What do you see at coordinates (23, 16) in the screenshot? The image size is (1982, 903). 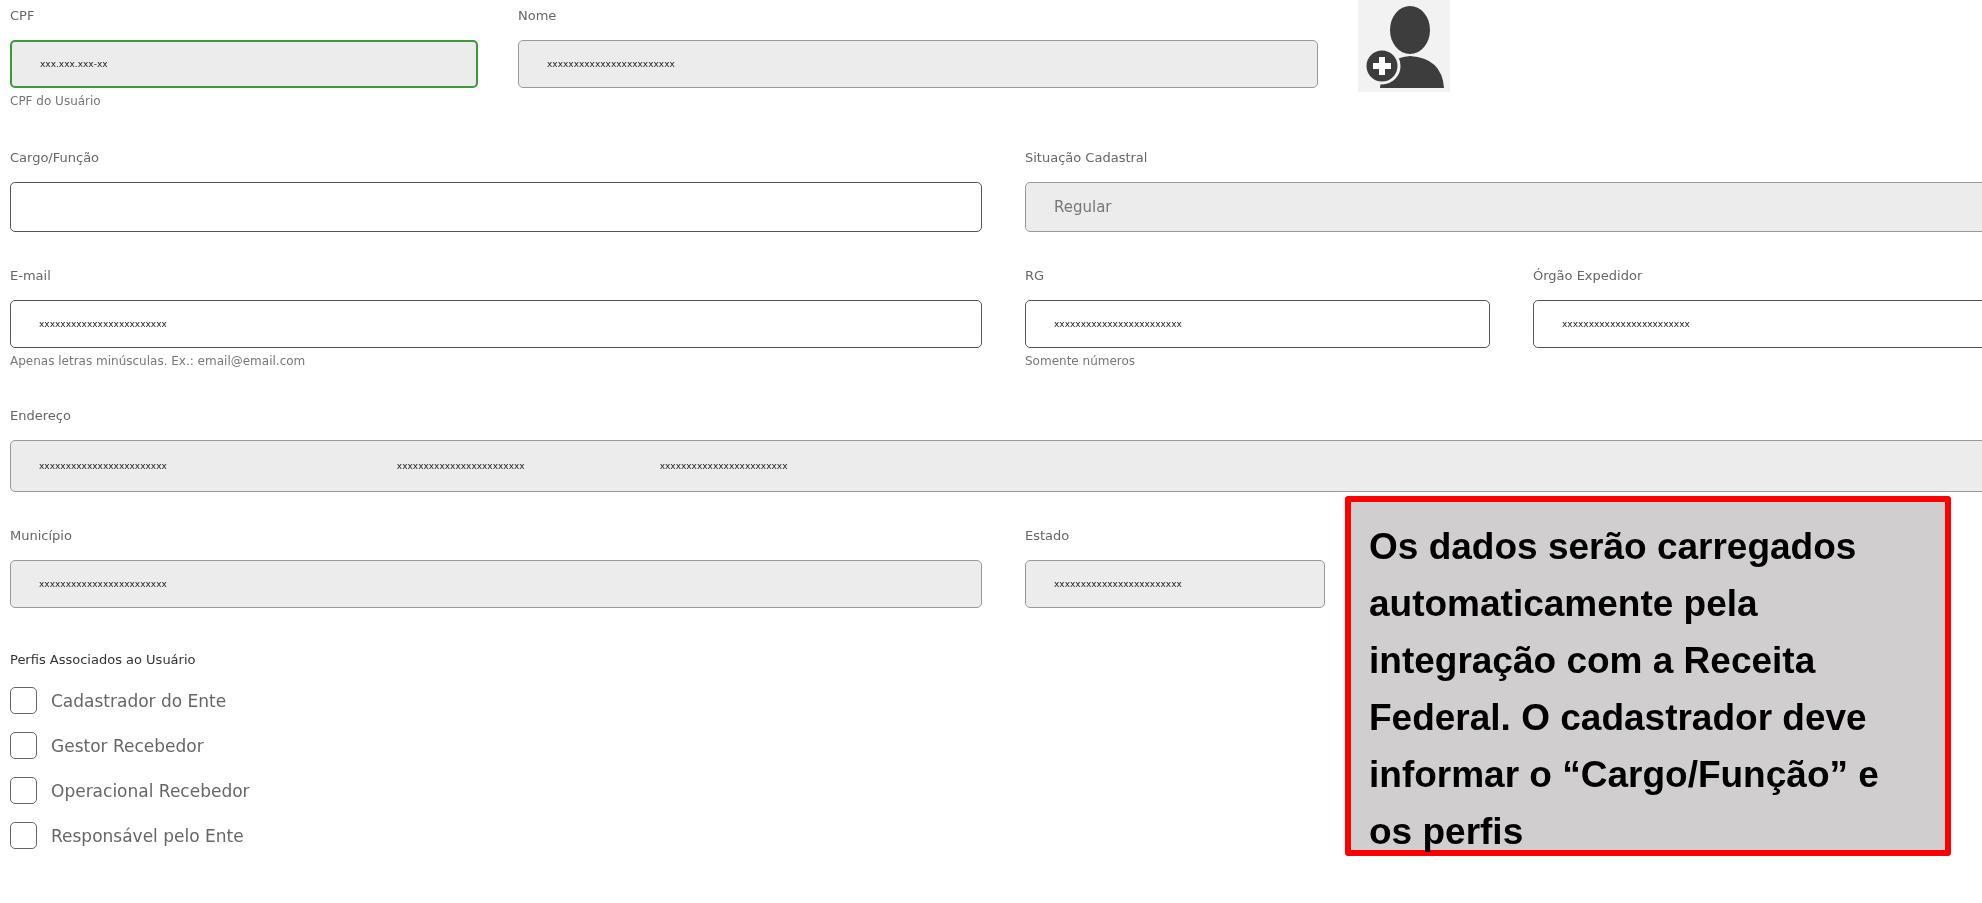 I see `field-label: CPF` at bounding box center [23, 16].